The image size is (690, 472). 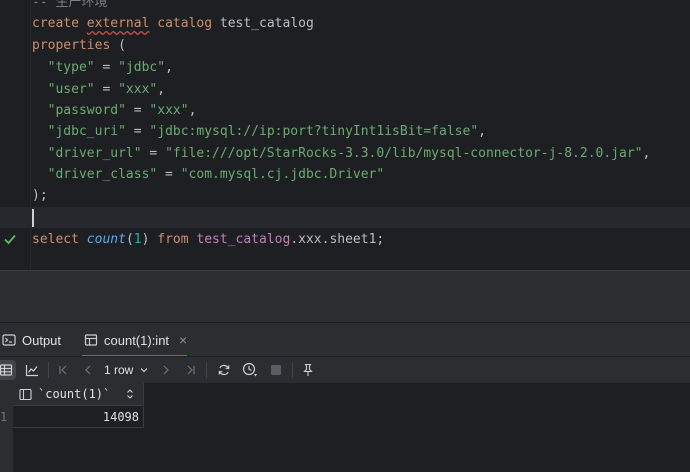 What do you see at coordinates (345, 339) in the screenshot?
I see `results-tab-bar: Output count(1):int ×` at bounding box center [345, 339].